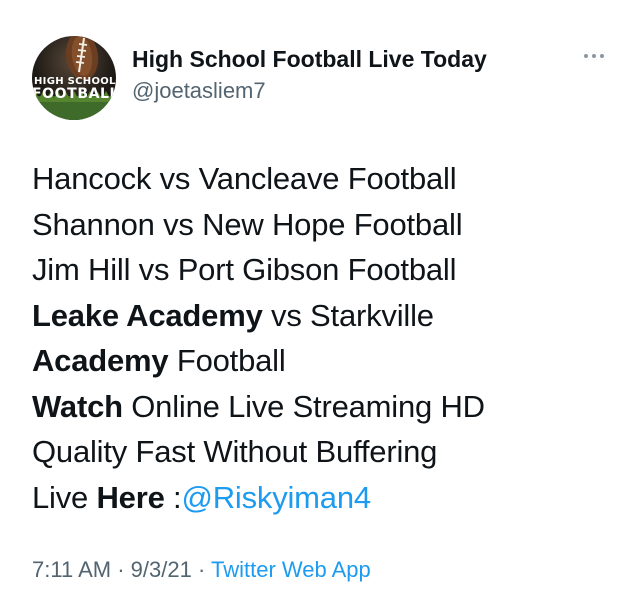  I want to click on author-handle: @joetasliem7, so click(199, 91).